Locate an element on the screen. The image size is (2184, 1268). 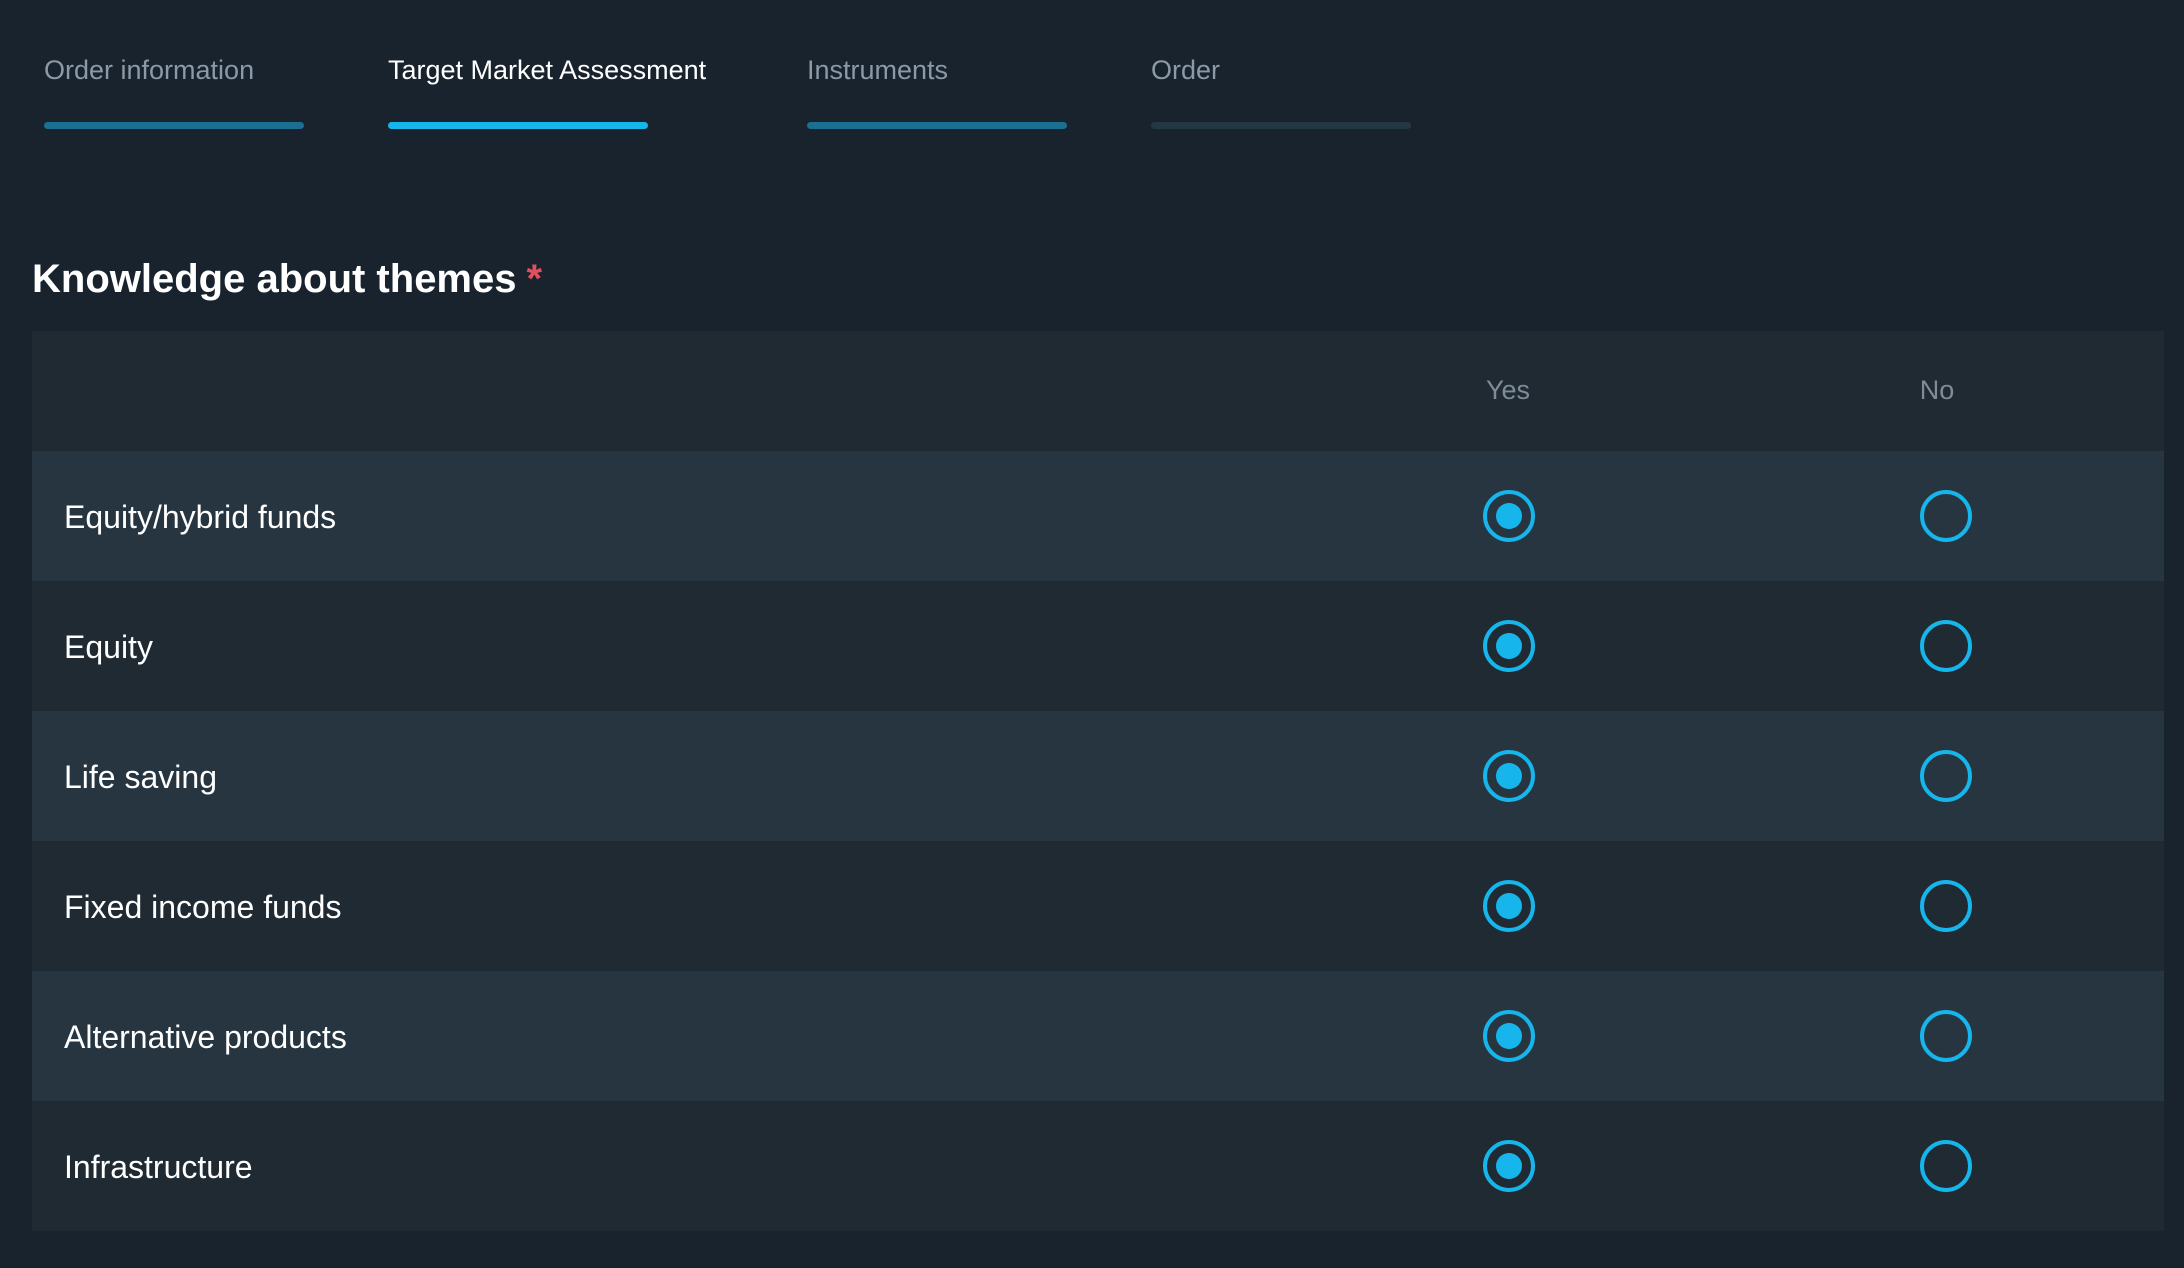
grid-header-row: Yes No is located at coordinates (1098, 391).